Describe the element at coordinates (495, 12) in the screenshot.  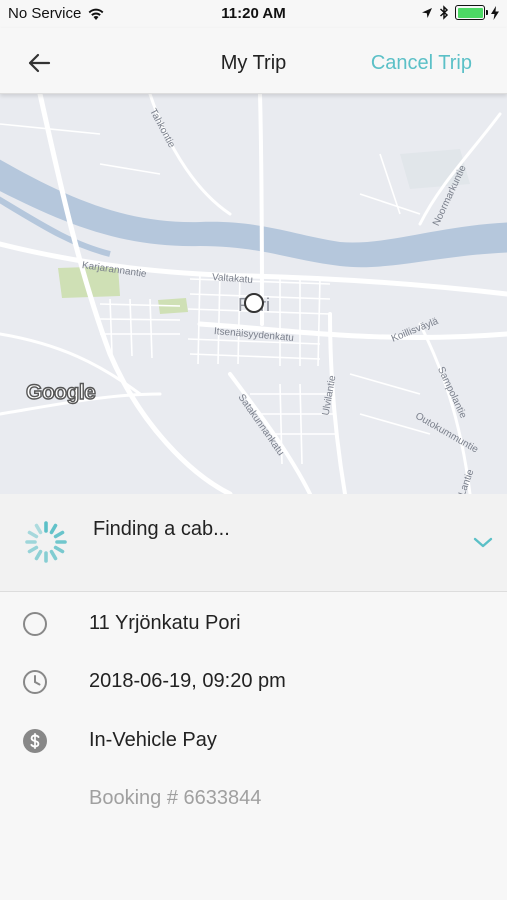
I see `charging-icon` at that location.